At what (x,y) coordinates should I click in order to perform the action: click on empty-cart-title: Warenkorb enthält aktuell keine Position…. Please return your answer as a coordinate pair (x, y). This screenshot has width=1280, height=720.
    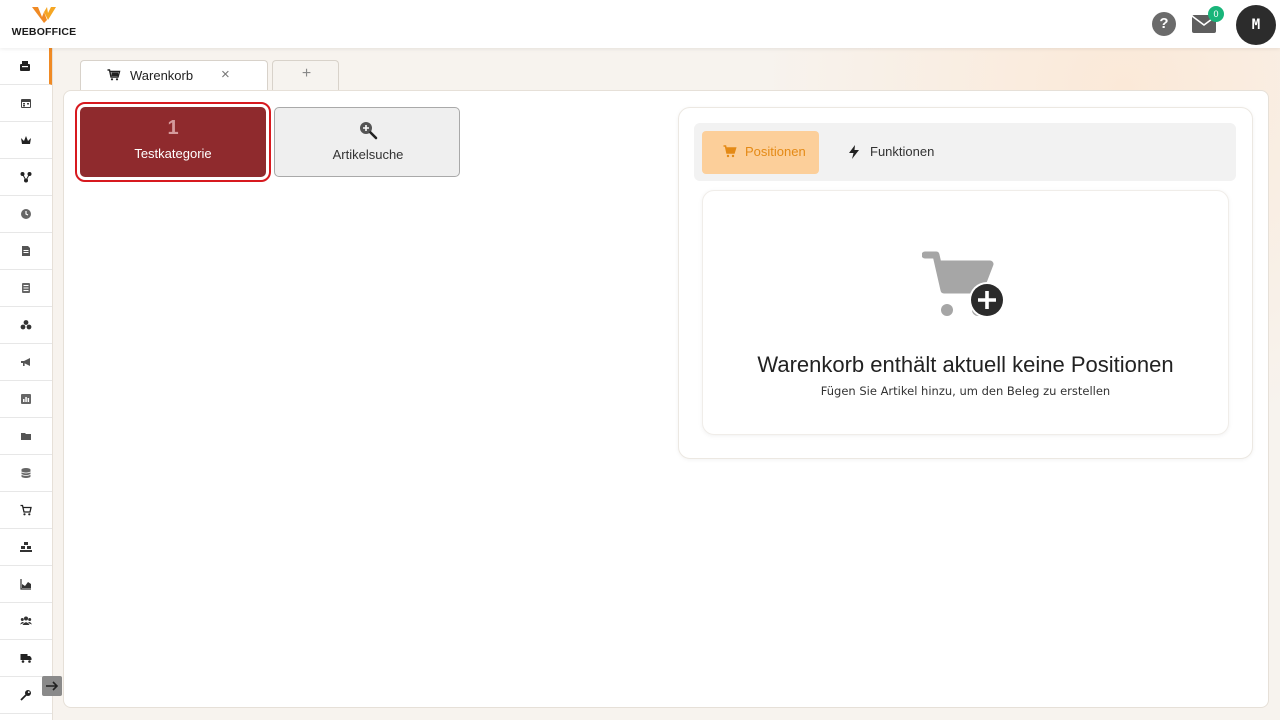
    Looking at the image, I should click on (965, 364).